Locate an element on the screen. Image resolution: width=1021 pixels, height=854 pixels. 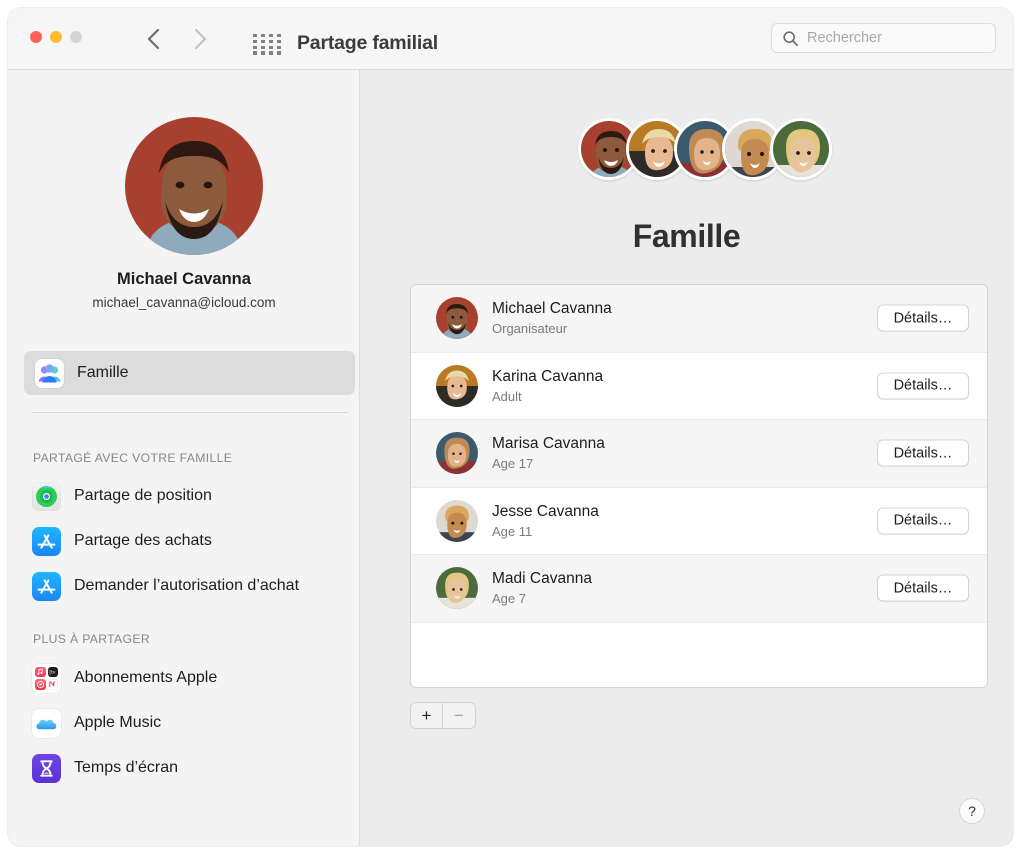
member-name: Michael Cavanna is located at coordinates (552, 309).